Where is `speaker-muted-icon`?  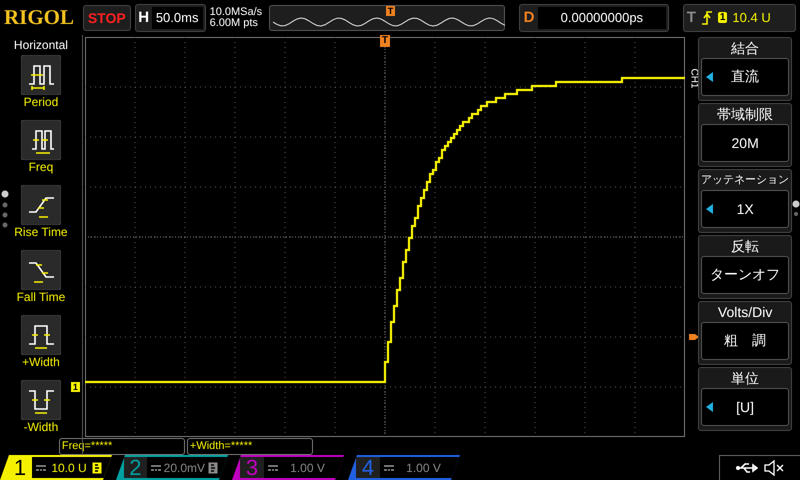 speaker-muted-icon is located at coordinates (774, 468).